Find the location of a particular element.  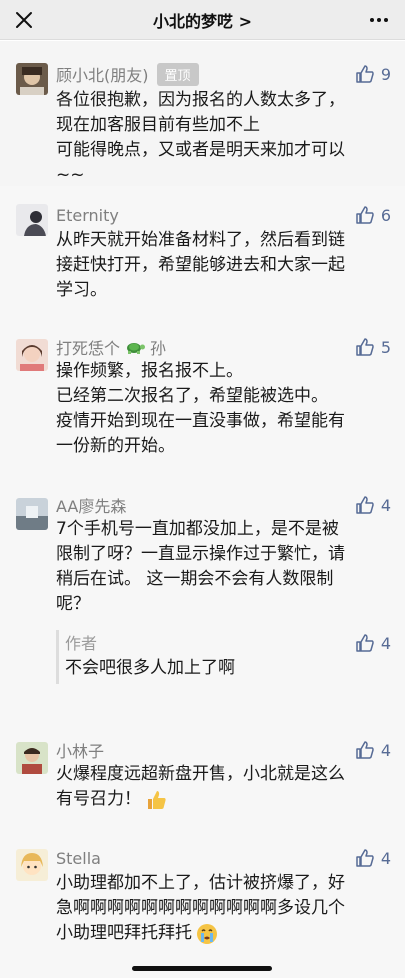

crying-face-icon is located at coordinates (207, 933).